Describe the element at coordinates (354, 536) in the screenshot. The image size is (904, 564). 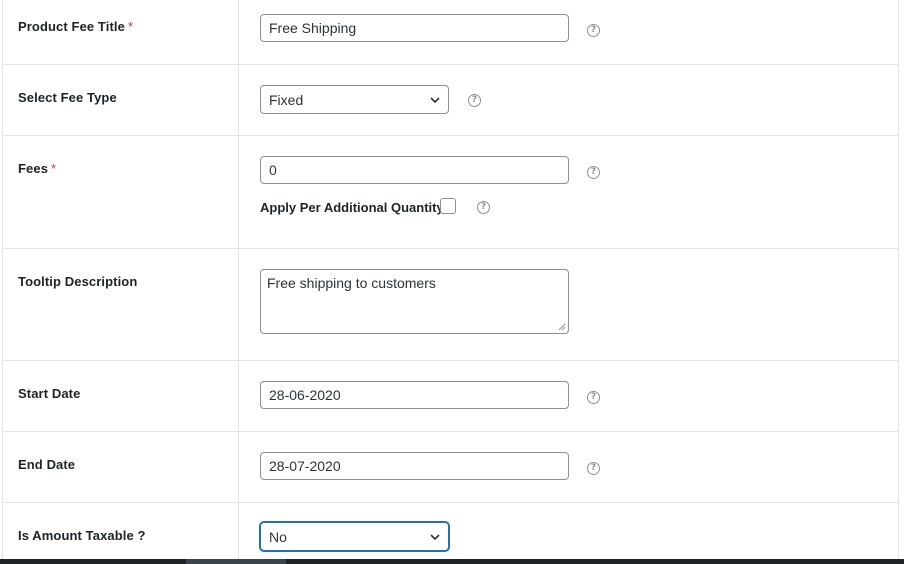
I see `taxable-select: No` at that location.